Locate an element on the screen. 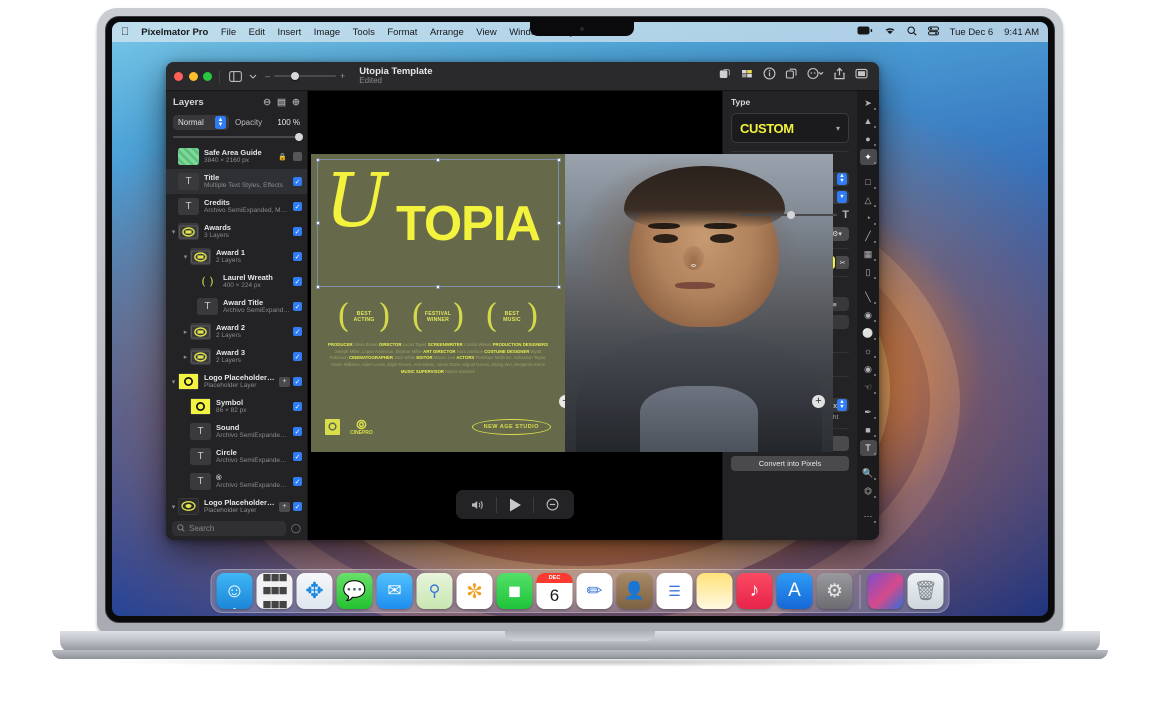  menu-item-format: Format is located at coordinates (402, 32).